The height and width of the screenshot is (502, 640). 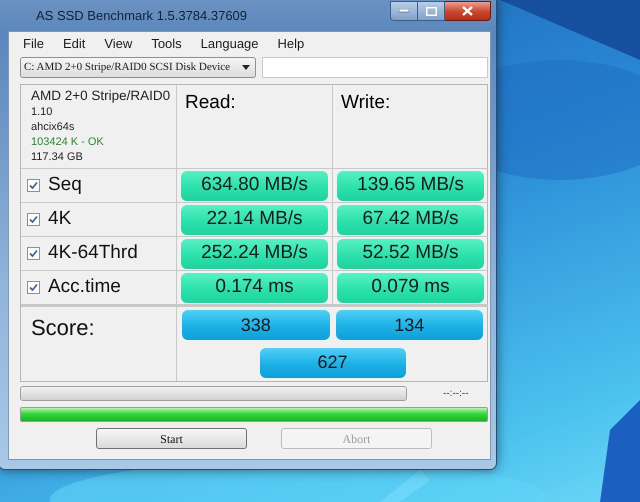 I want to click on result-value: 0.079 ms, so click(x=410, y=287).